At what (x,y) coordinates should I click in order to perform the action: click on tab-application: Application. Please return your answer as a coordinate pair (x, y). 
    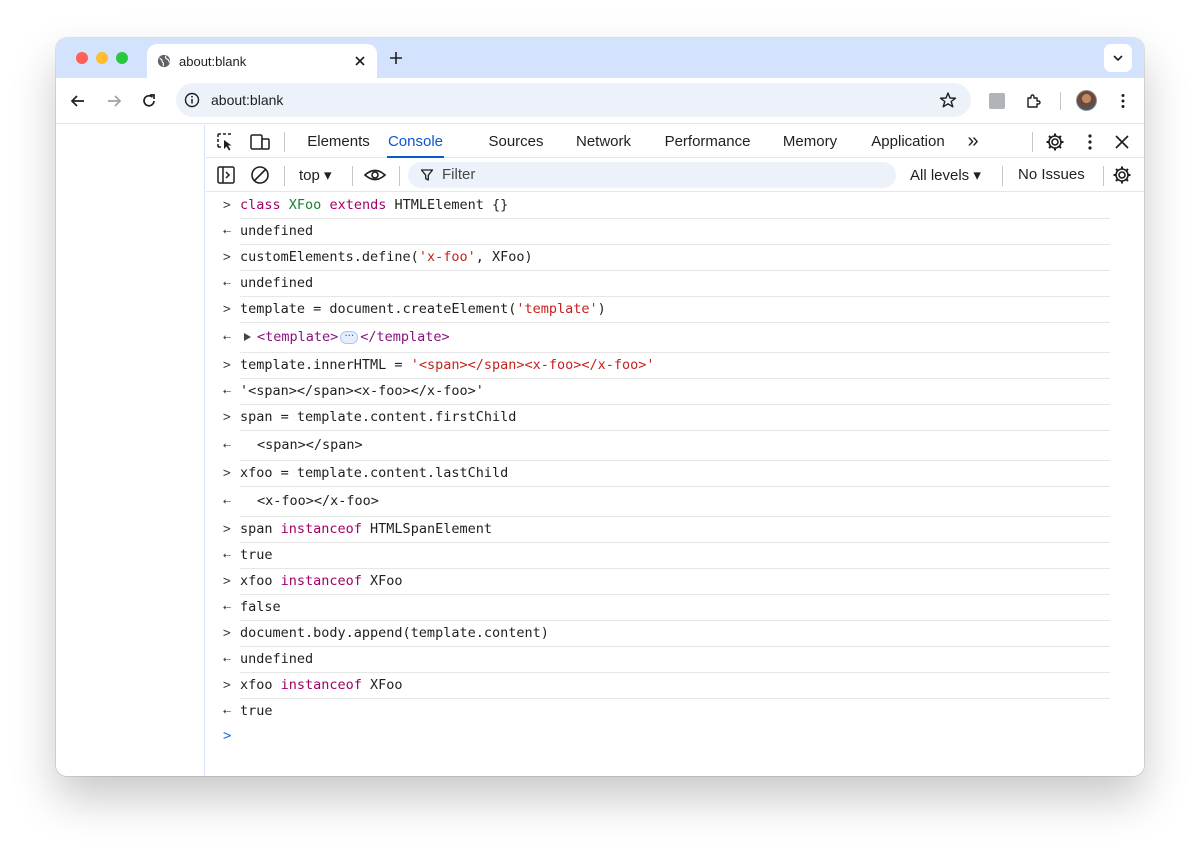
    Looking at the image, I should click on (908, 141).